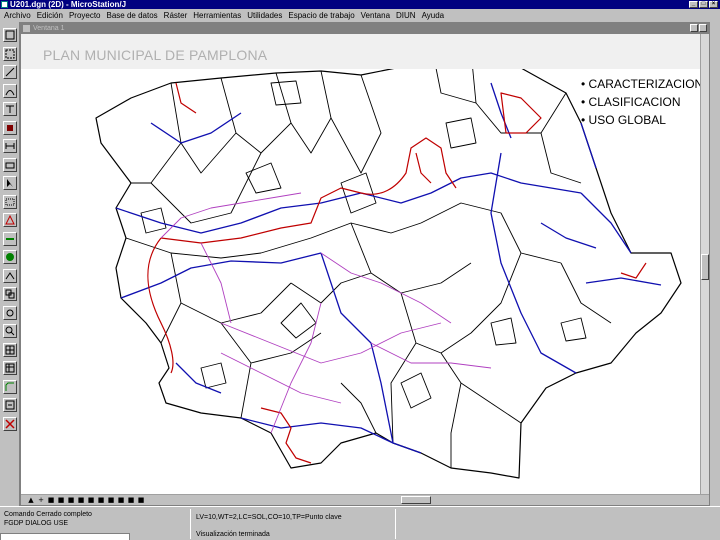 The height and width of the screenshot is (540, 720). Describe the element at coordinates (121, 500) in the screenshot. I see `view-control-9-icon: ■` at that location.